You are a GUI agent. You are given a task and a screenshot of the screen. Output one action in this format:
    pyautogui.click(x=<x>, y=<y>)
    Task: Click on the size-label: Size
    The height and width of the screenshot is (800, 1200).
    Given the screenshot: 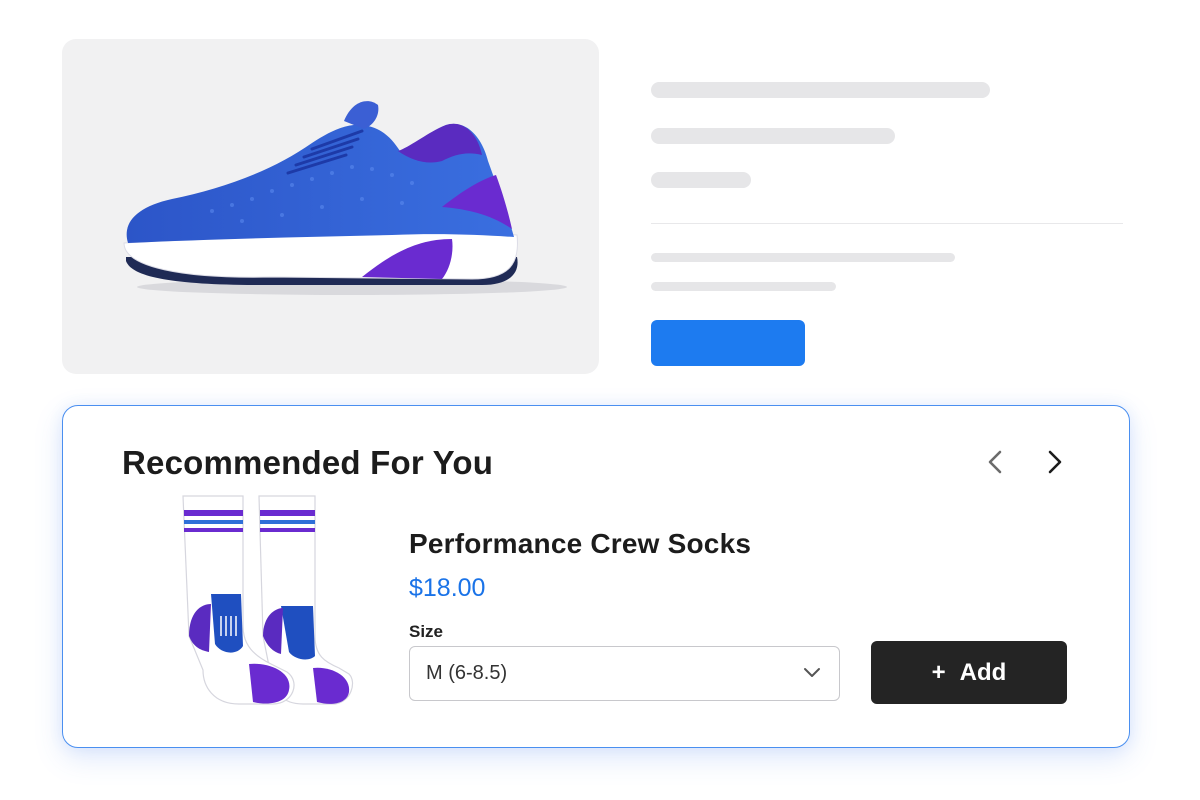 What is the action you would take?
    pyautogui.click(x=426, y=631)
    